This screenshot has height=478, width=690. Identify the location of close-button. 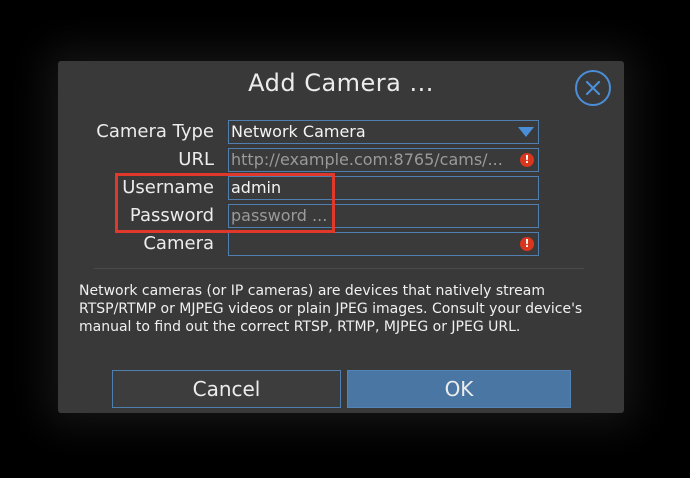
(593, 88).